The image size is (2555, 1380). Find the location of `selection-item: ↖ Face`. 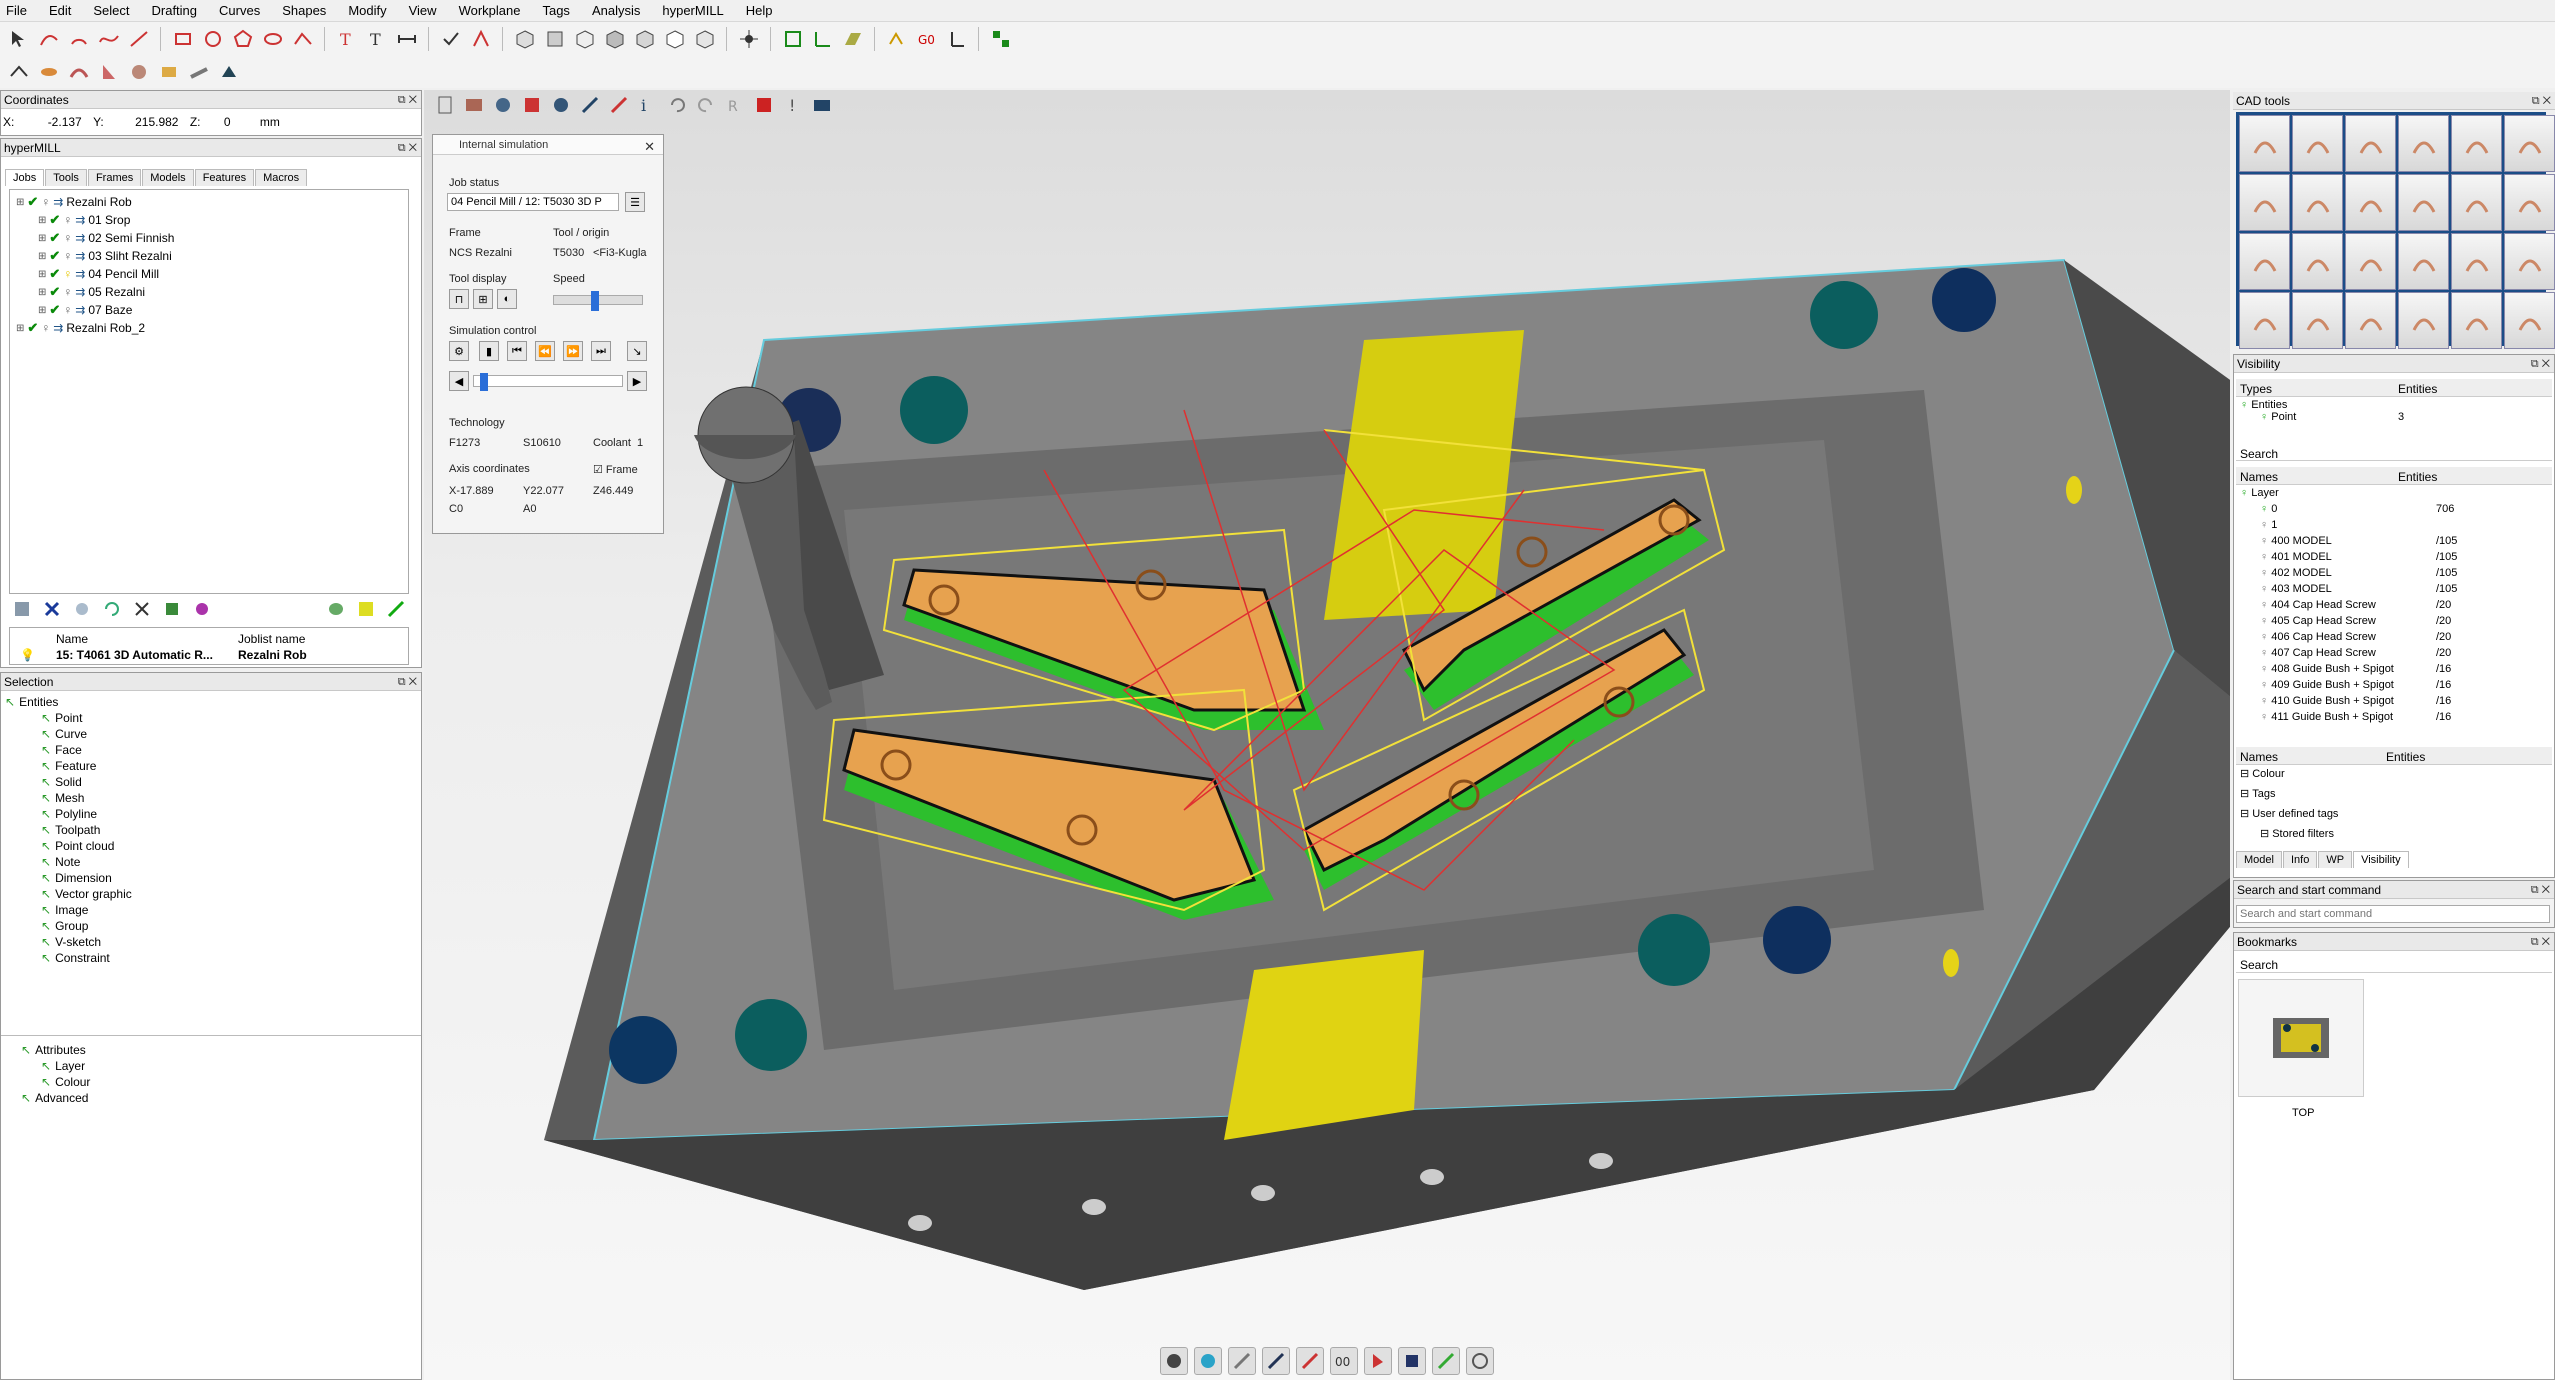

selection-item: ↖ Face is located at coordinates (61, 750).